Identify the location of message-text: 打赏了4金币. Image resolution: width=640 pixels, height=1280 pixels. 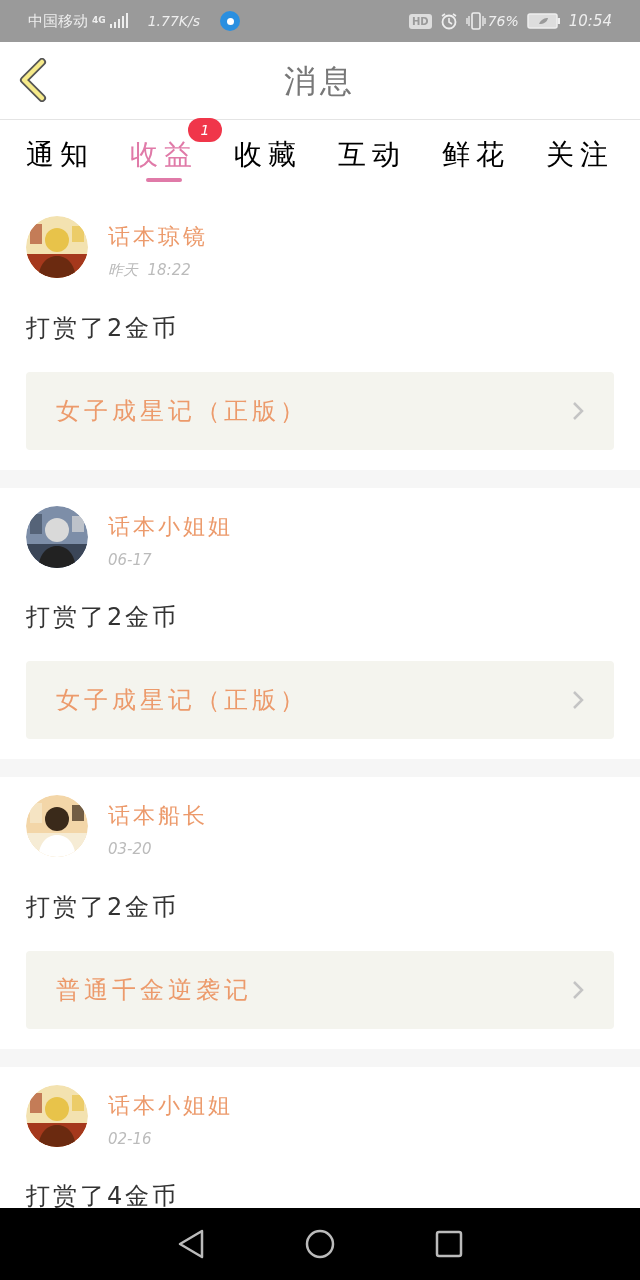
(103, 1194).